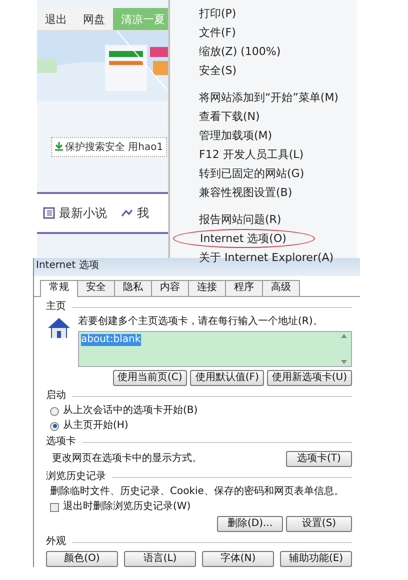  Describe the element at coordinates (170, 288) in the screenshot. I see `dialog-tab: 内容` at that location.